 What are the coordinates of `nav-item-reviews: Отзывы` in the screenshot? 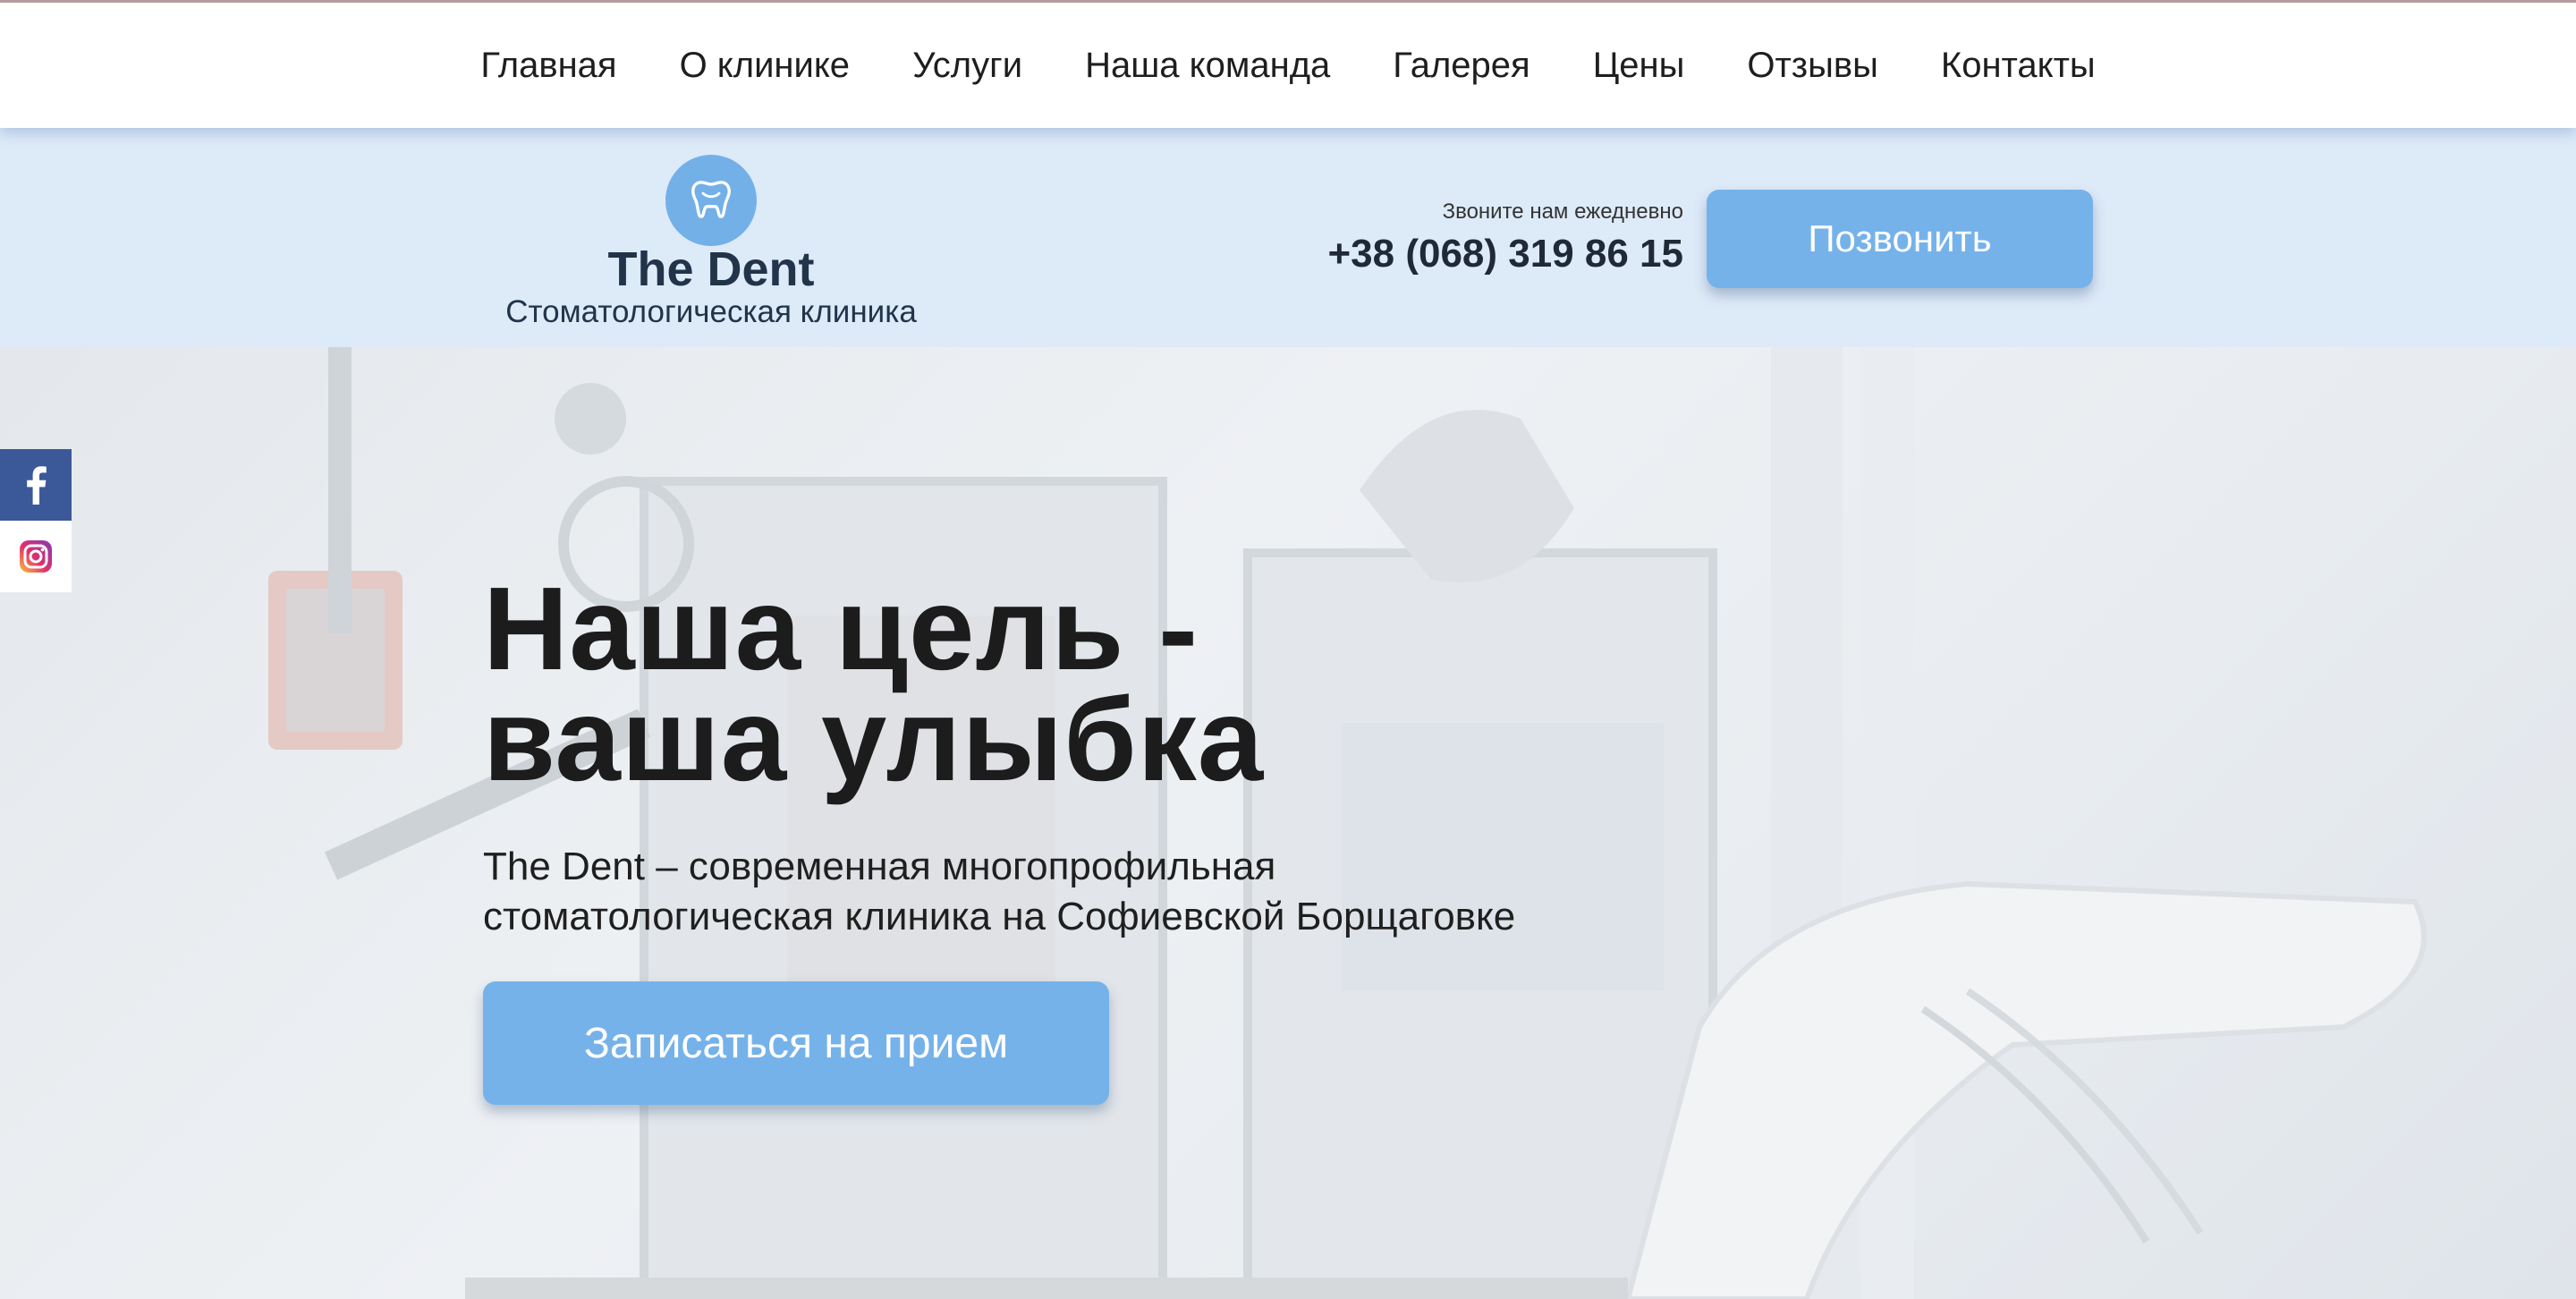 It's located at (1812, 66).